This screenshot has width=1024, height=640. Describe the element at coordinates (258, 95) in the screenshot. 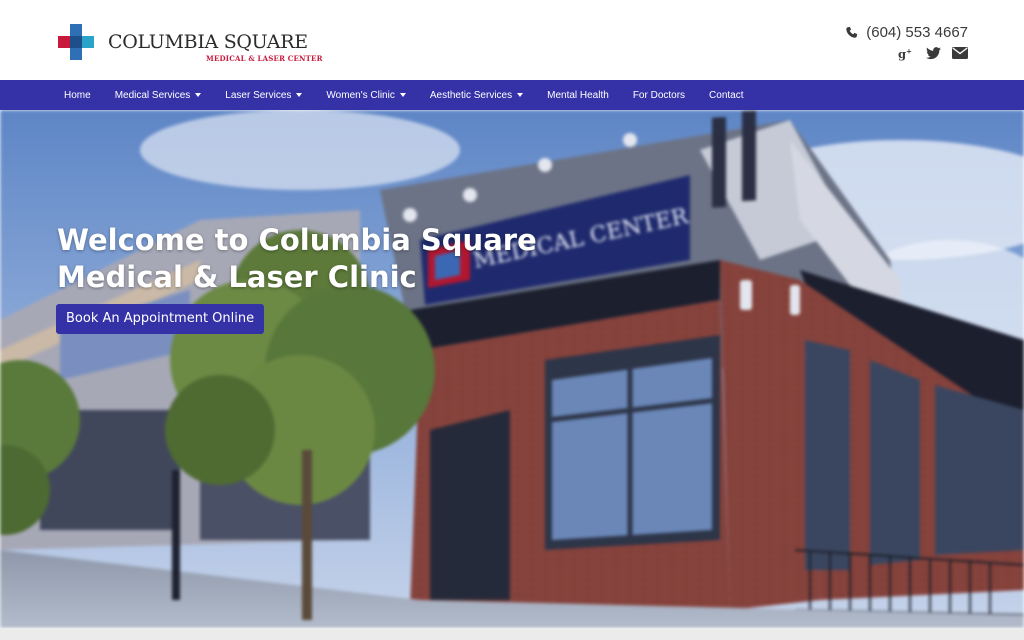

I see `nav-label: Laser Services` at that location.